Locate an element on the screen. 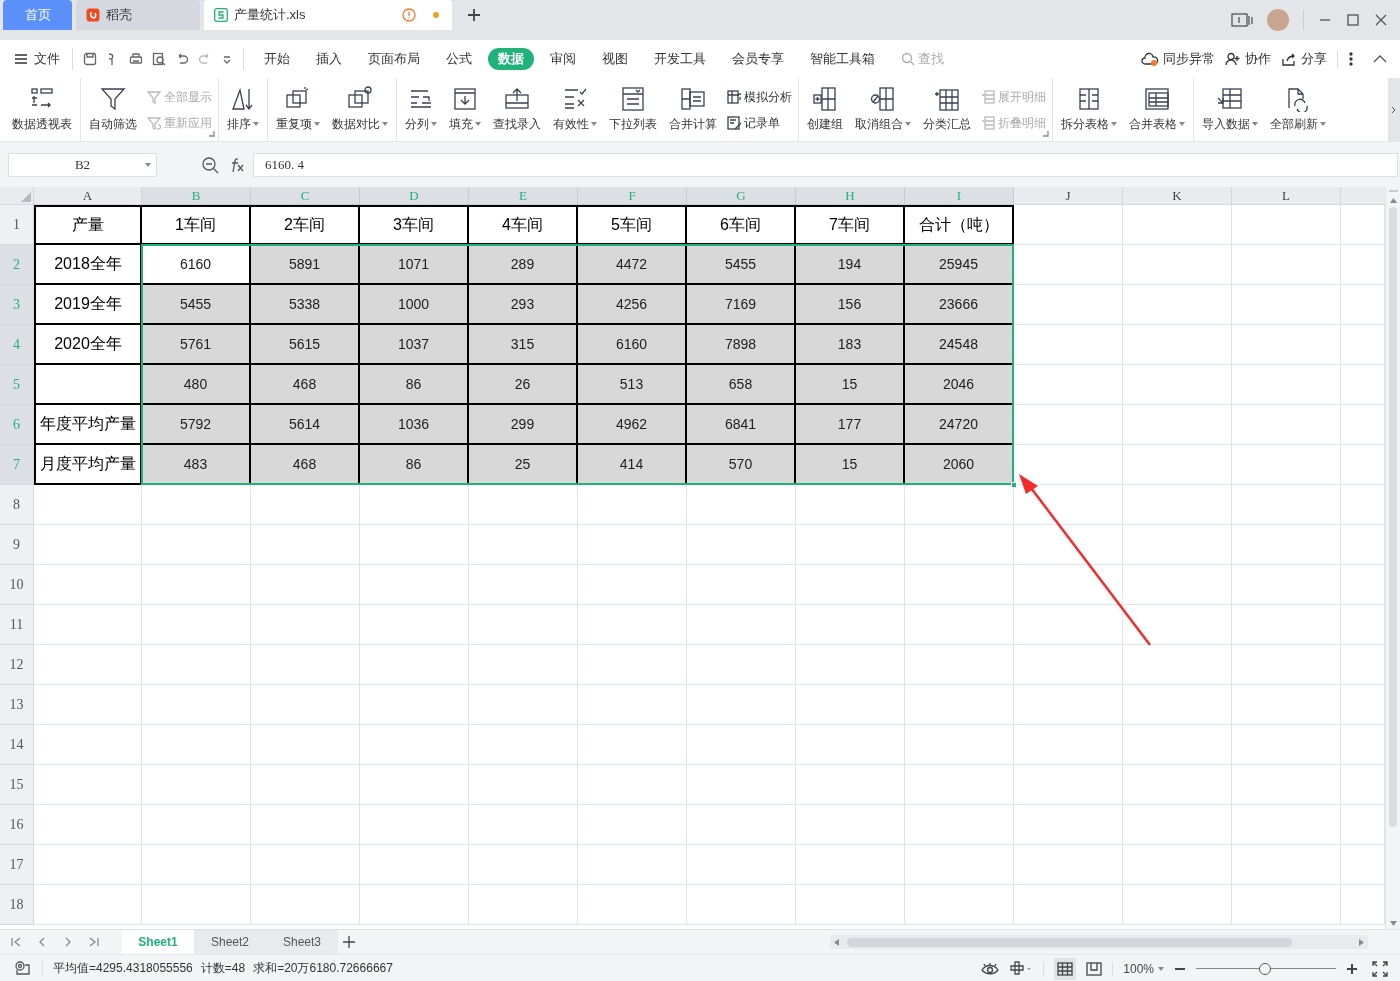 The height and width of the screenshot is (981, 1400). table-cell: 5615 is located at coordinates (305, 345).